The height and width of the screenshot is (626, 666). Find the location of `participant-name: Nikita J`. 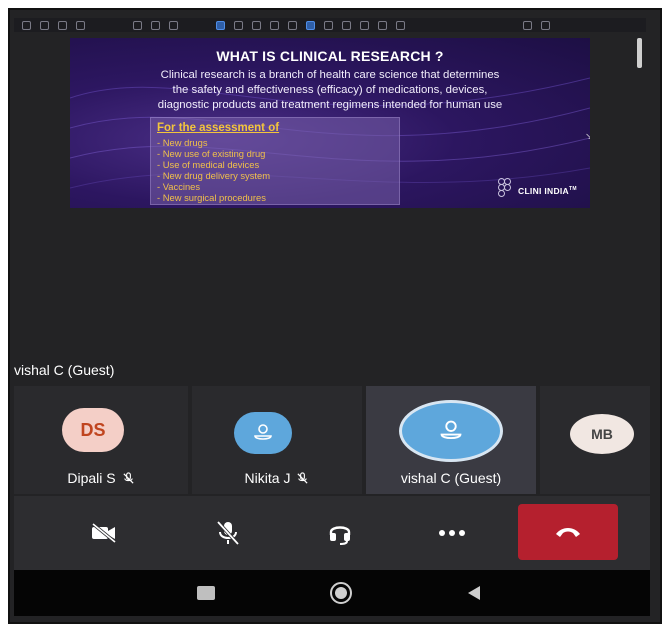

participant-name: Nikita J is located at coordinates (267, 478).